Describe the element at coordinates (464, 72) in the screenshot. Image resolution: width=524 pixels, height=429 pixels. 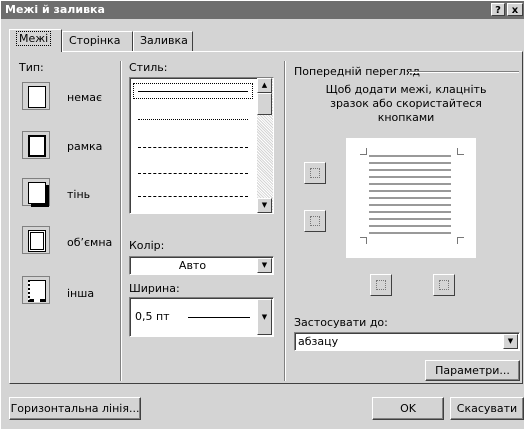
I see `preview-rule` at that location.